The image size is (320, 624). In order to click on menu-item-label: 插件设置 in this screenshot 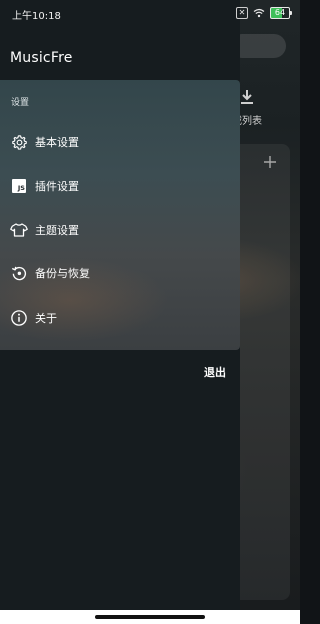, I will do `click(57, 186)`.